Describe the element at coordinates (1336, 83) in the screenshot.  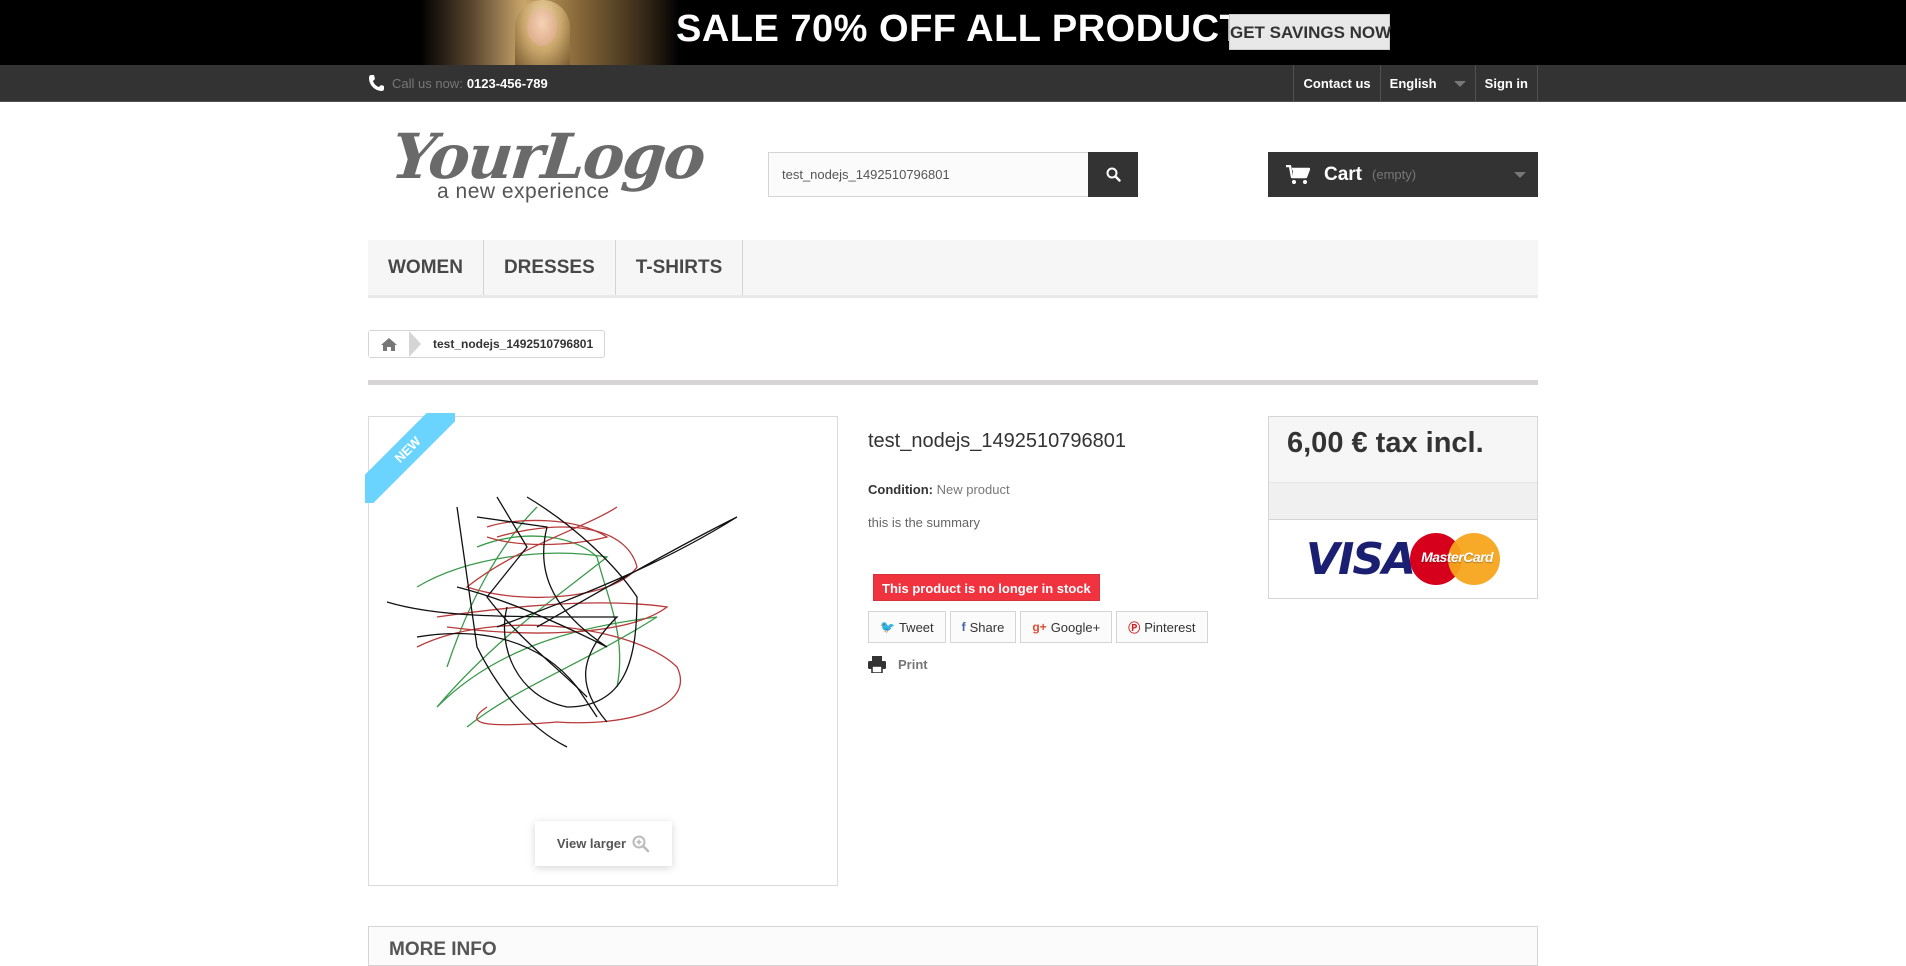
I see `contact-us-link: Contact us` at that location.